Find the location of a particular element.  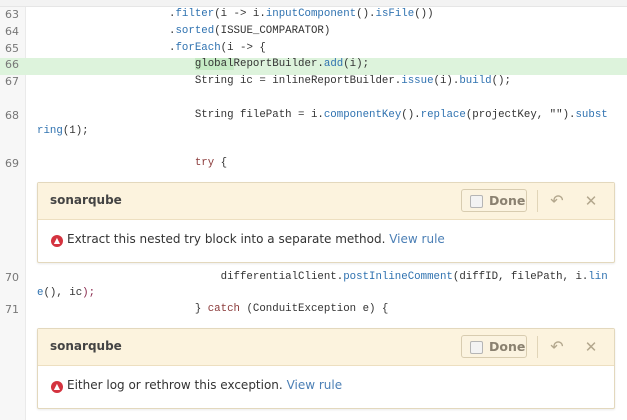

code-line: 64 .sorted(ISSUE_COMPARATOR) is located at coordinates (313, 33).